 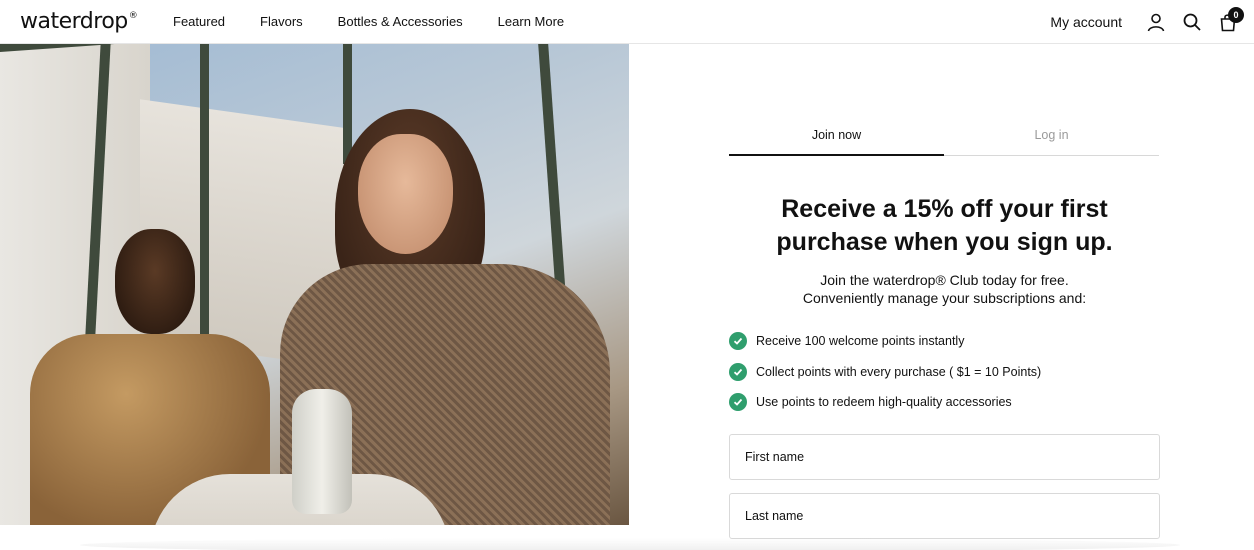 What do you see at coordinates (405, 194) in the screenshot?
I see `hero-person-woman-face` at bounding box center [405, 194].